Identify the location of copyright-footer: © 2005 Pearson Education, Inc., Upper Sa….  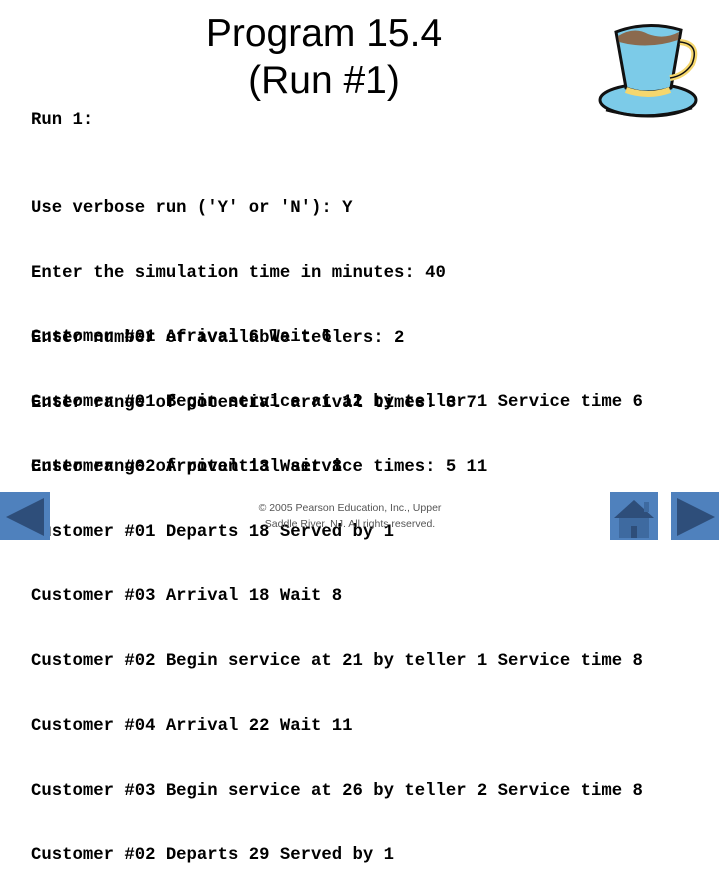
(350, 516).